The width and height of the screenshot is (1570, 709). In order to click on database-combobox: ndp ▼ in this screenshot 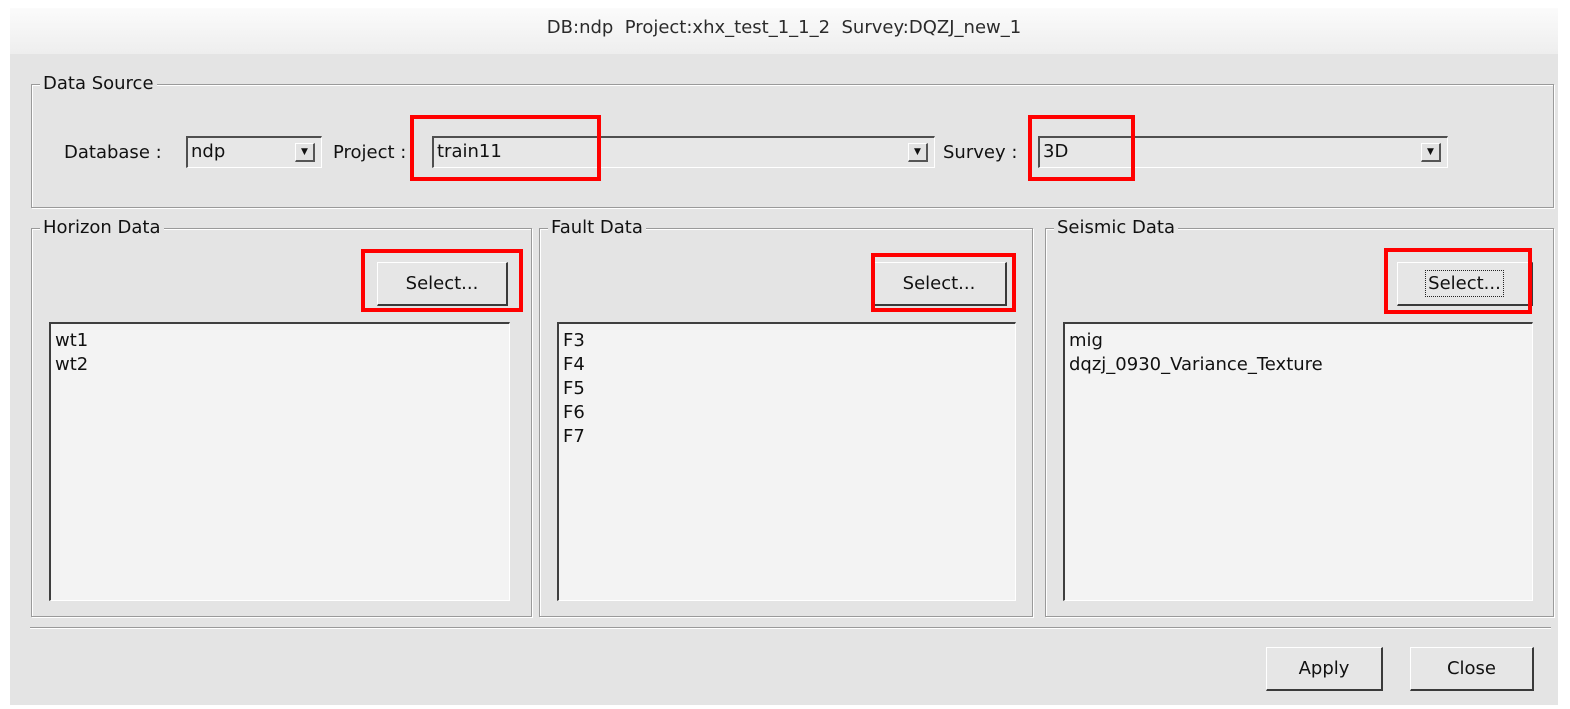, I will do `click(254, 152)`.